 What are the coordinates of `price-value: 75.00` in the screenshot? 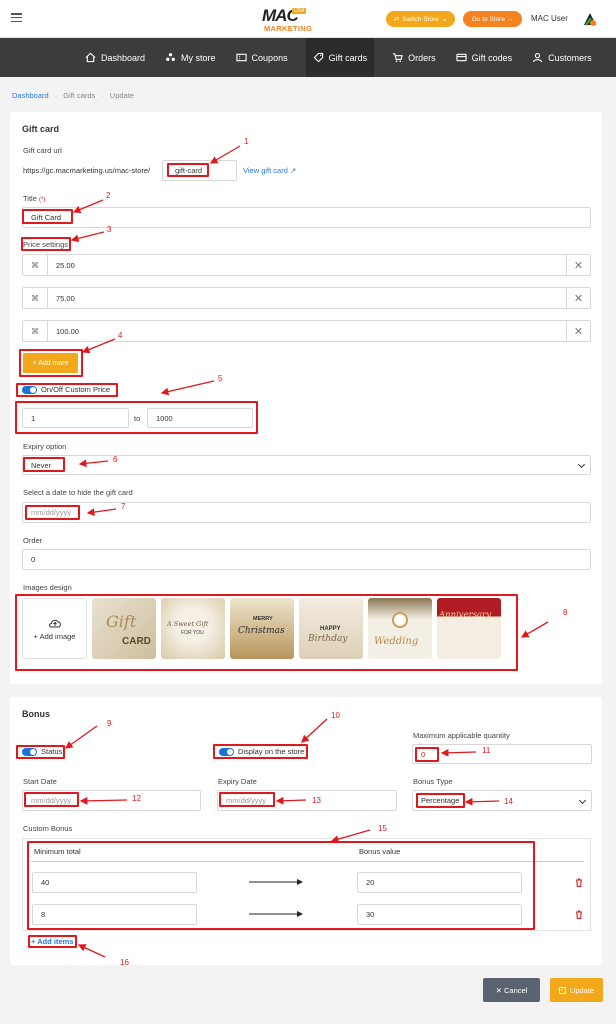 It's located at (65, 298).